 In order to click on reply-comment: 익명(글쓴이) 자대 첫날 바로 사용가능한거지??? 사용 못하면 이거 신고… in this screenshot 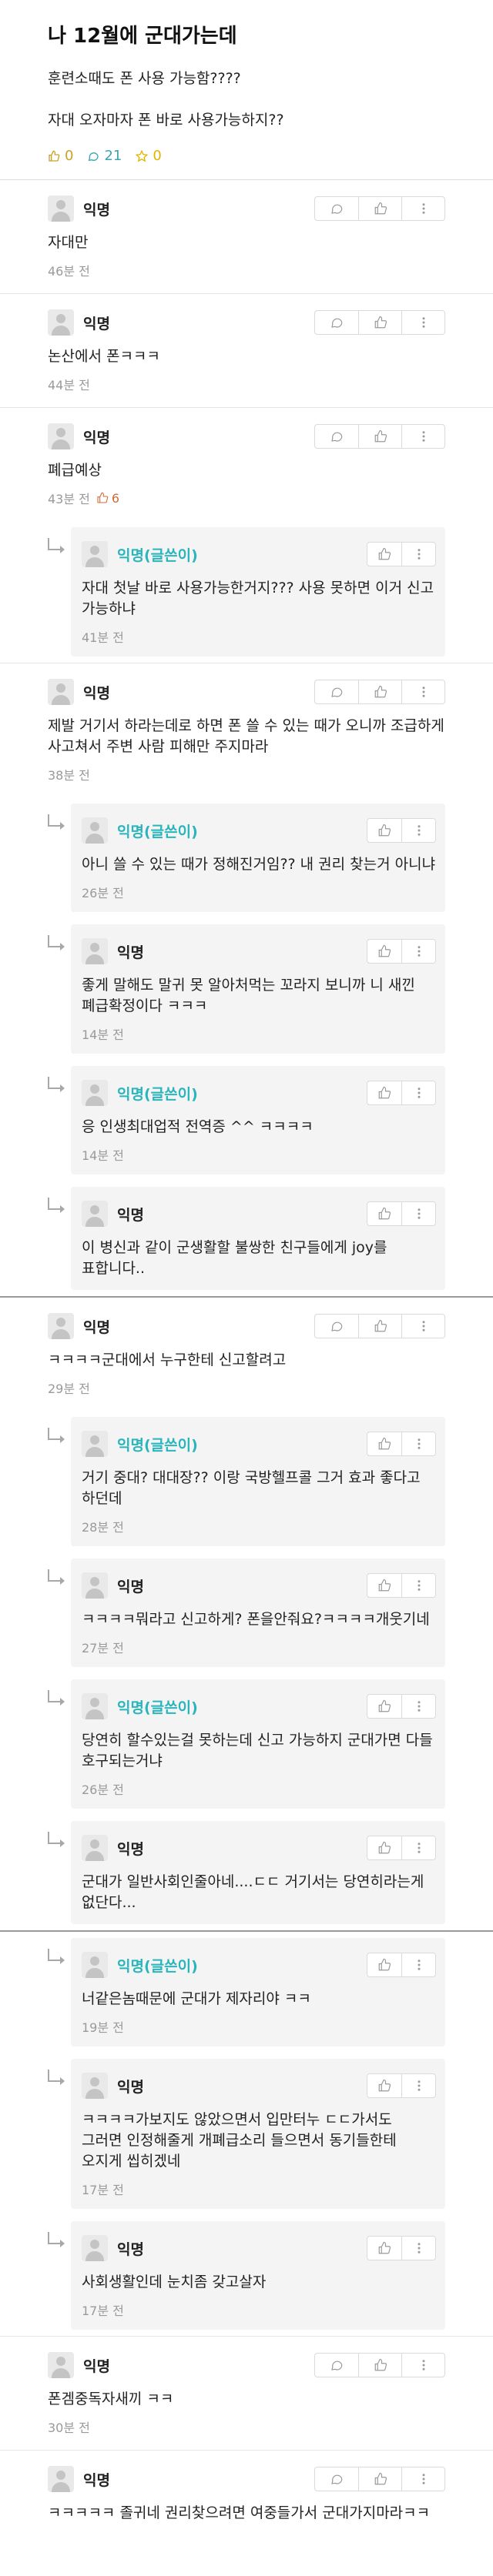, I will do `click(246, 592)`.